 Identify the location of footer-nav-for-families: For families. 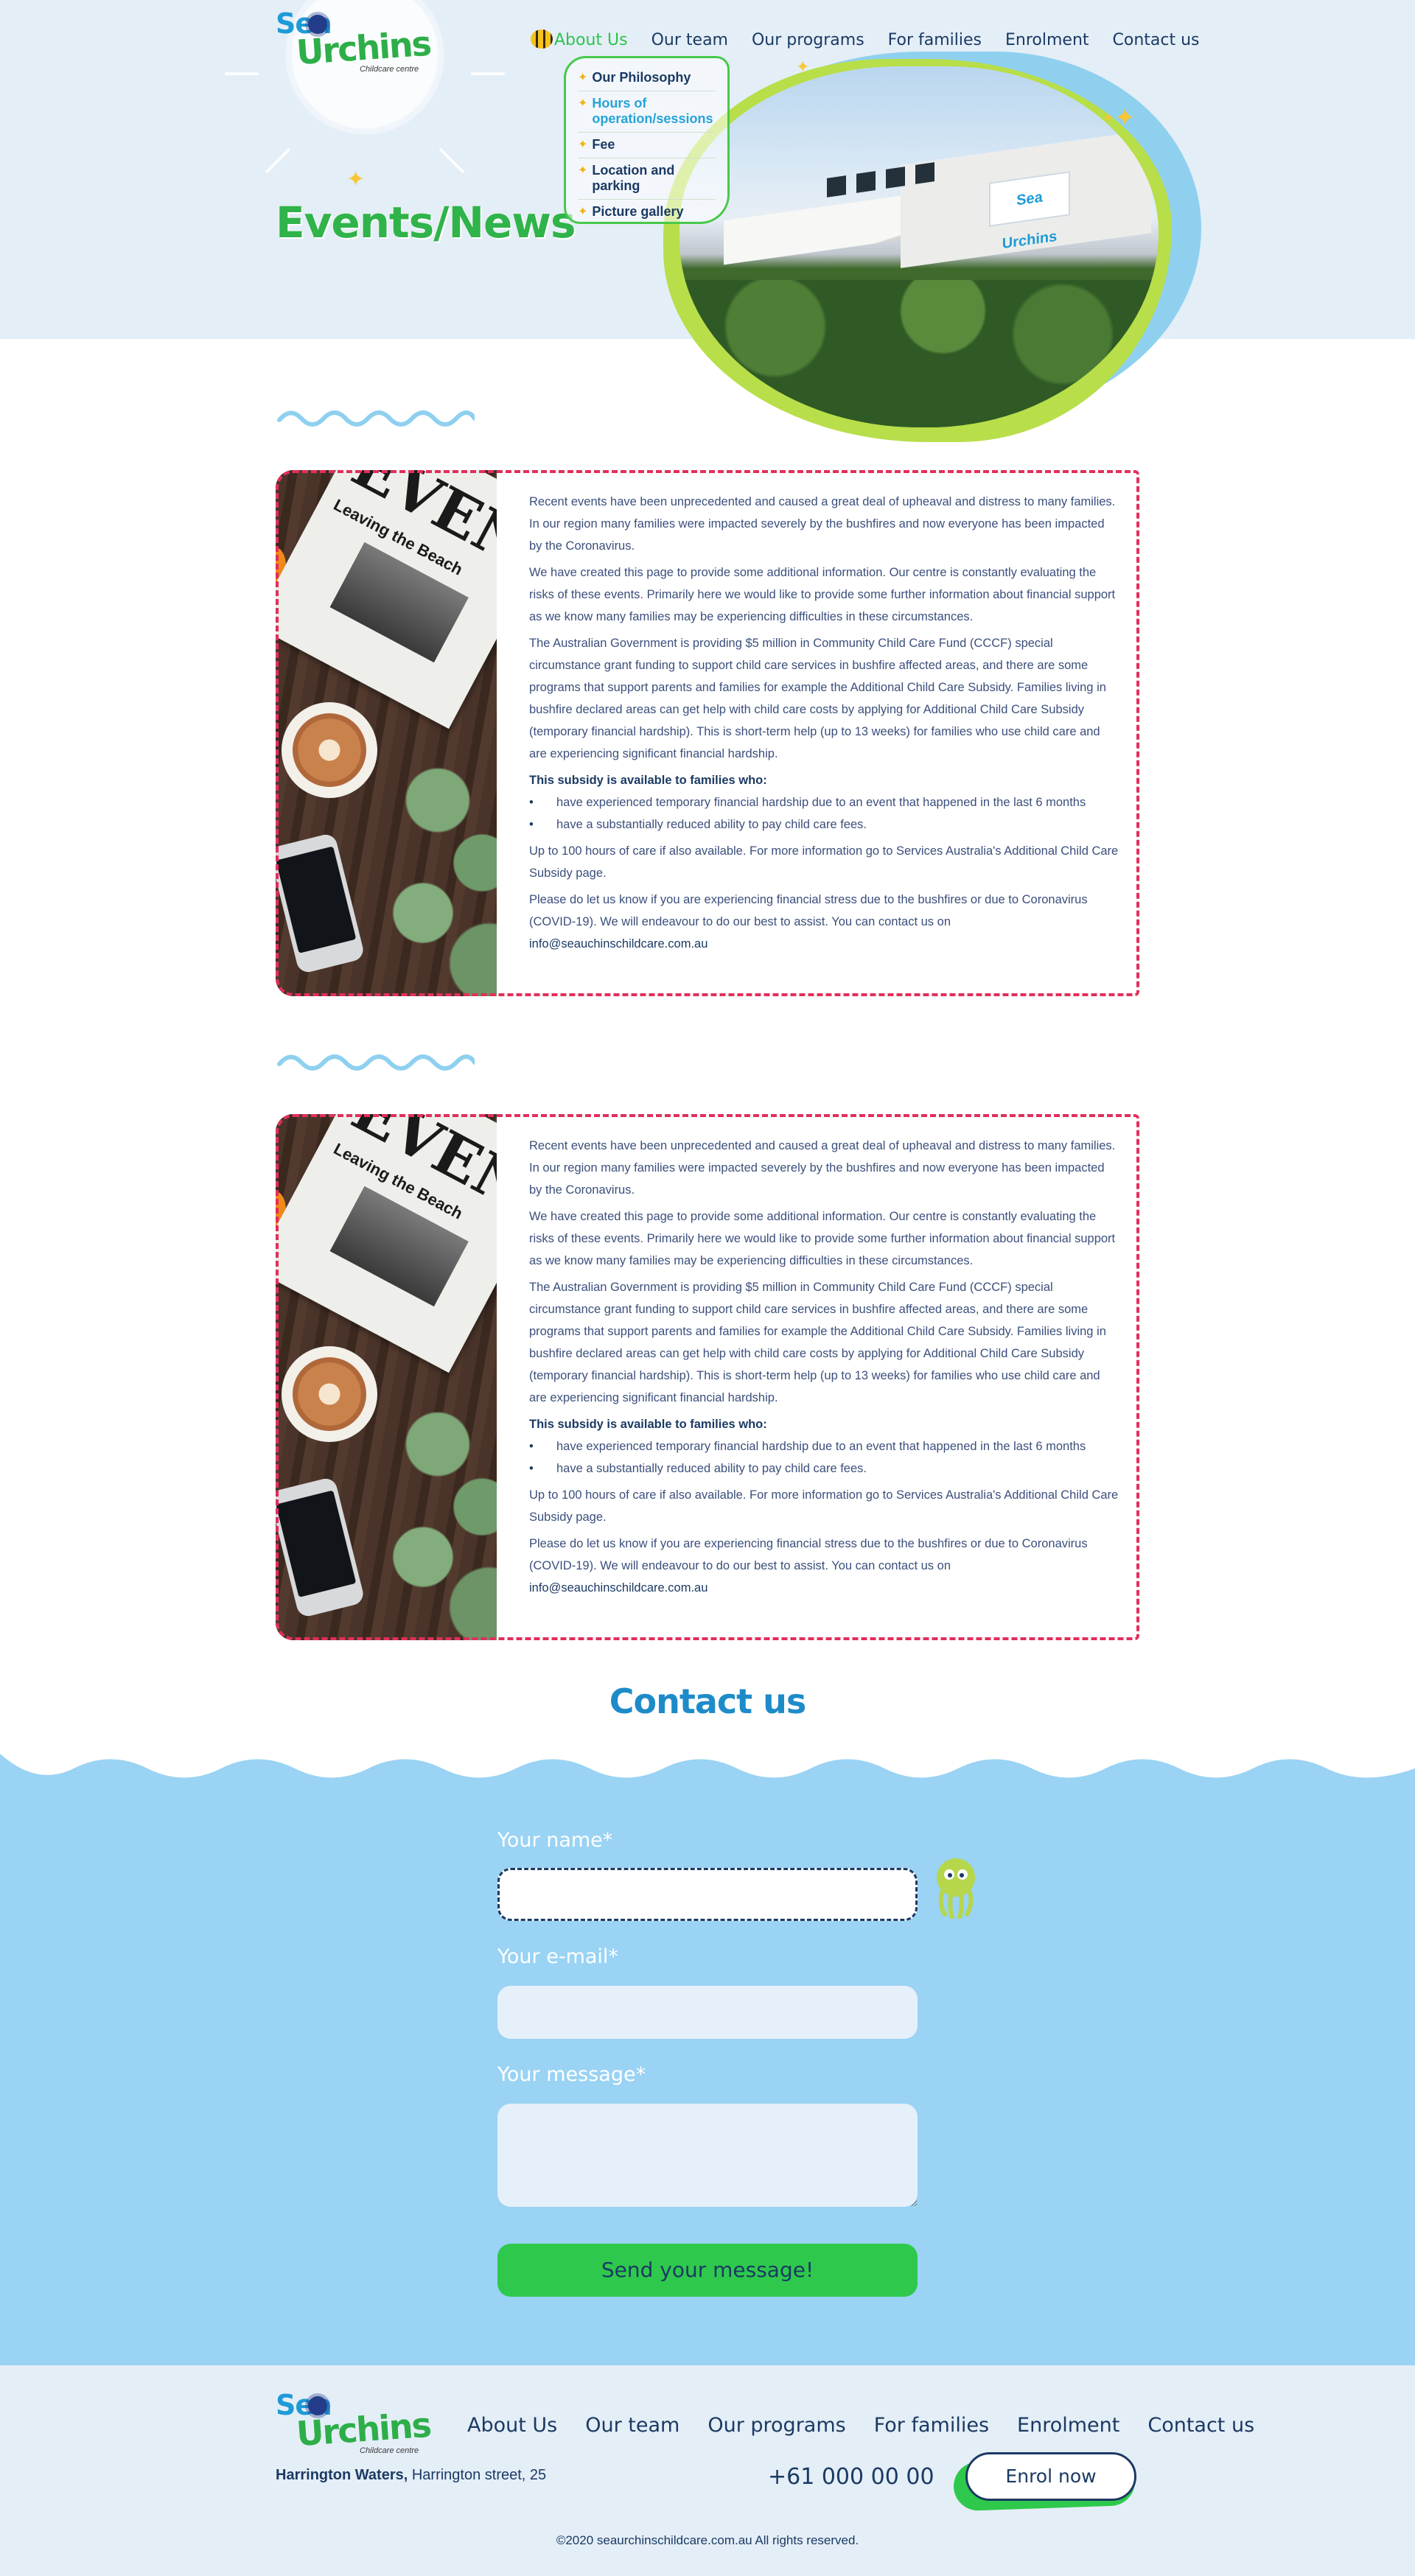
(931, 2425).